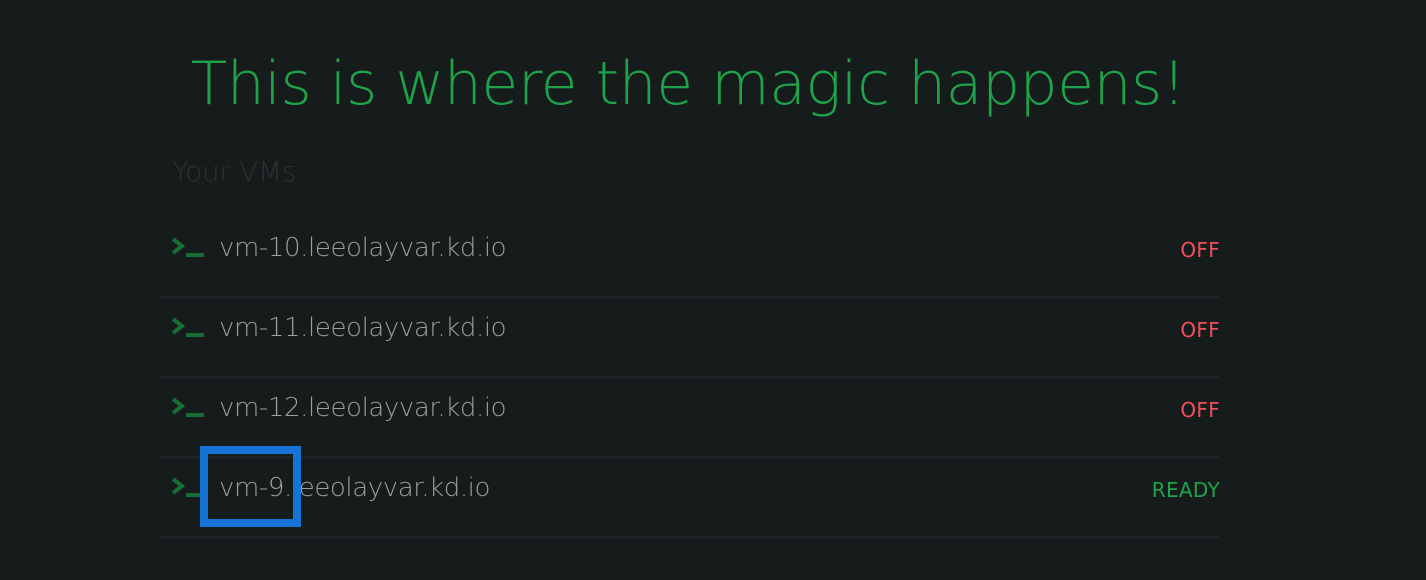 The image size is (1426, 580). What do you see at coordinates (363, 408) in the screenshot?
I see `vm-hostname: vm-12.leeolayvar.kd.io` at bounding box center [363, 408].